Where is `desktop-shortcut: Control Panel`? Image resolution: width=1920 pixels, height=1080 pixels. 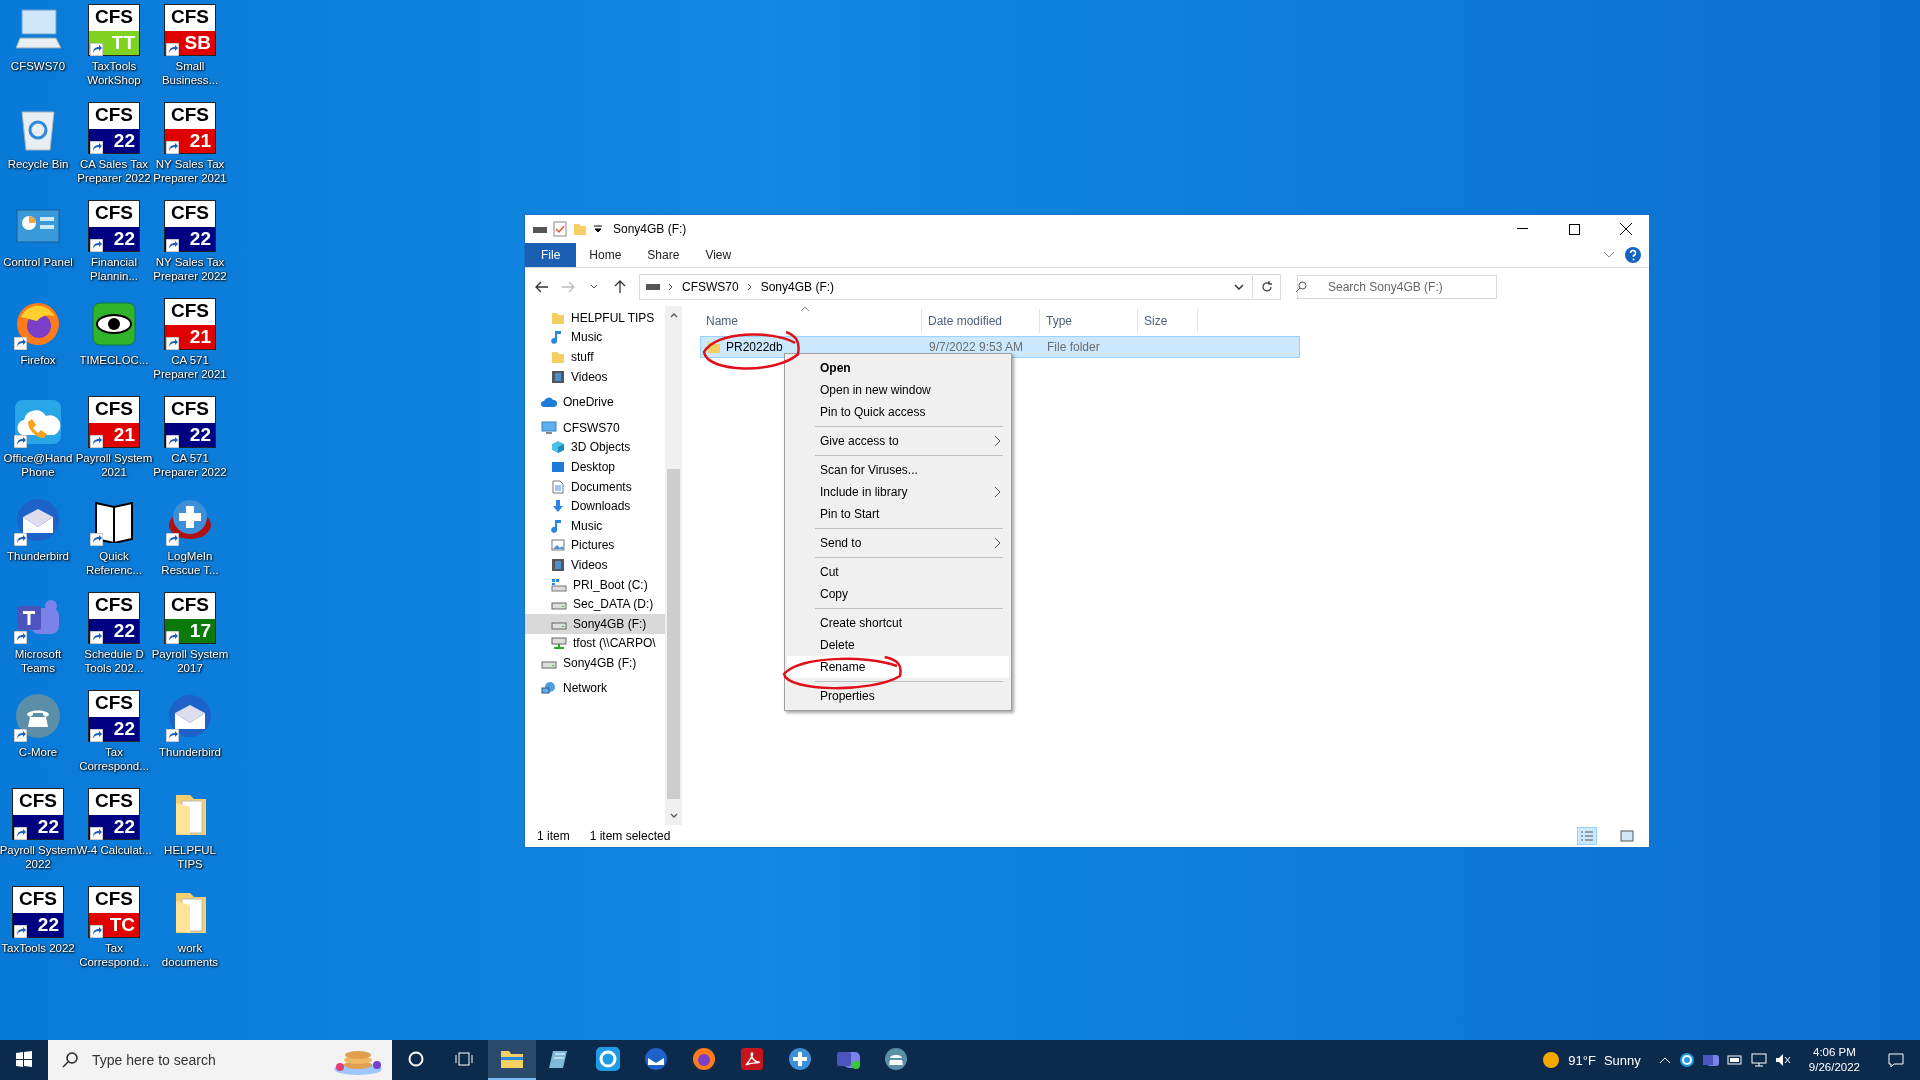
desktop-shortcut: Control Panel is located at coordinates (38, 249).